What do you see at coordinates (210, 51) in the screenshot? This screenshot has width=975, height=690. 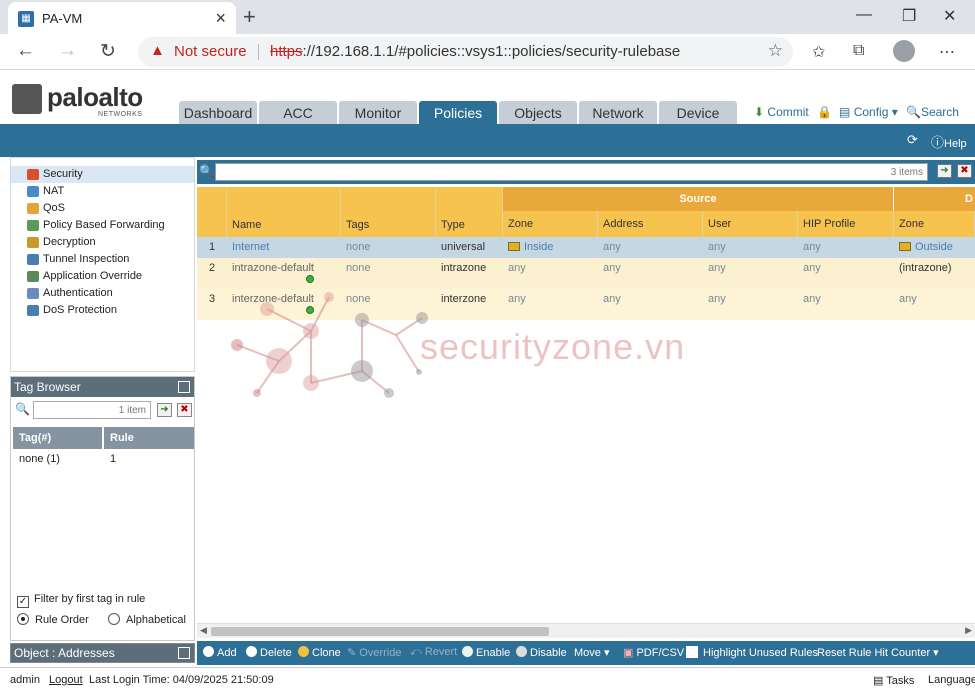 I see `security-label: Not secure` at bounding box center [210, 51].